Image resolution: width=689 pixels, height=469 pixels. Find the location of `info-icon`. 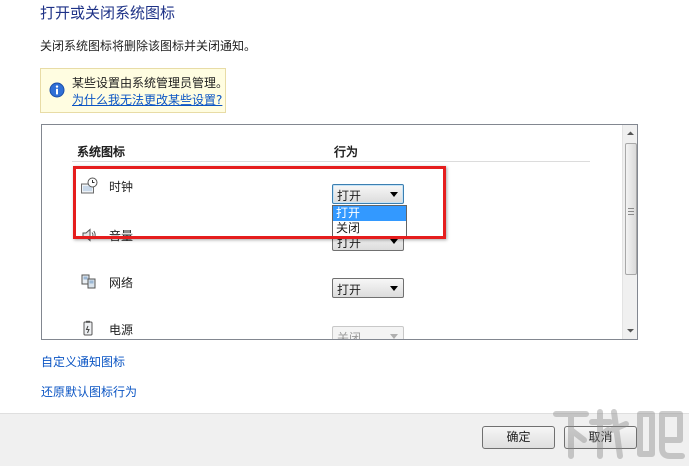

info-icon is located at coordinates (57, 90).